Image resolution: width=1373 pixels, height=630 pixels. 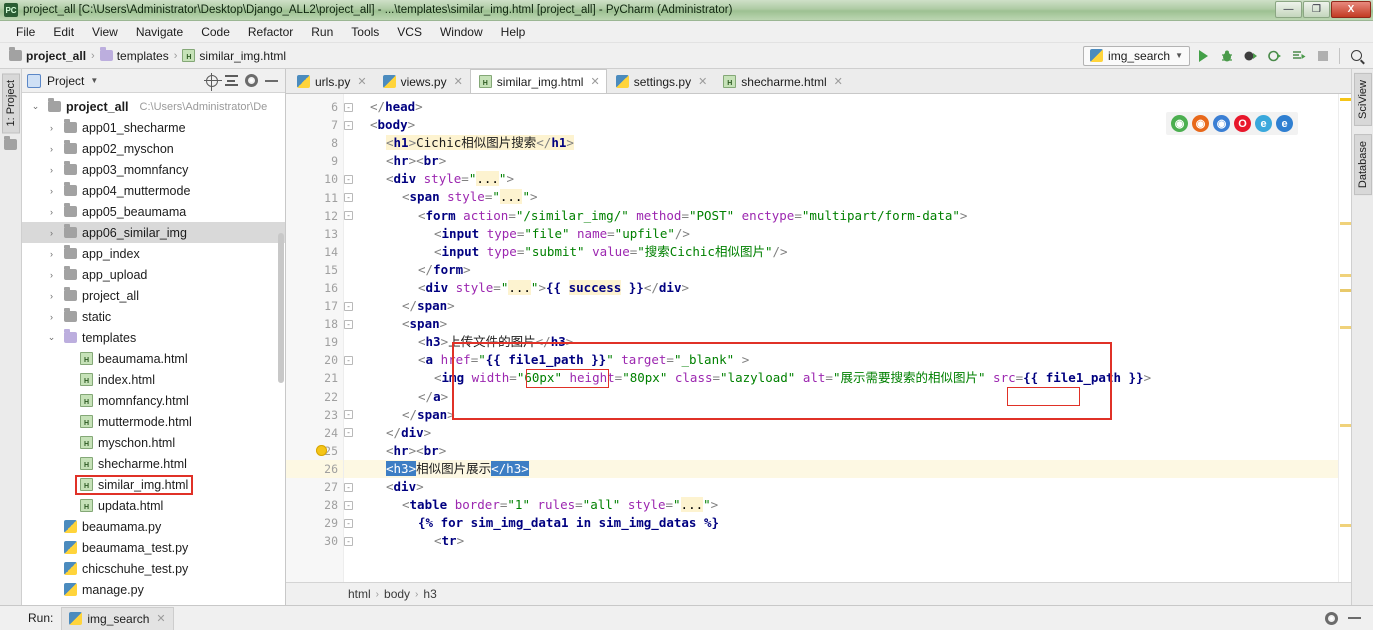 What do you see at coordinates (359, 594) in the screenshot?
I see `editor-breadcrumb-html: html` at bounding box center [359, 594].